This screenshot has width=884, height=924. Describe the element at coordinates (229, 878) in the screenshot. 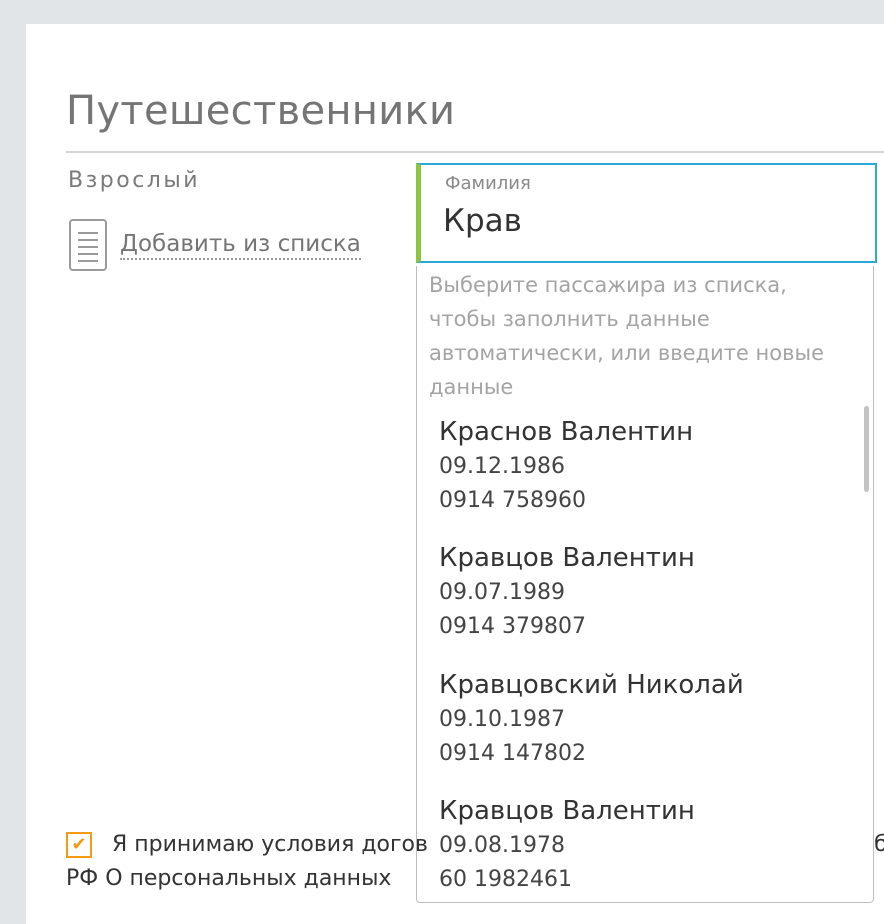

I see `consent-text-line2: РФ О персональных данных` at that location.